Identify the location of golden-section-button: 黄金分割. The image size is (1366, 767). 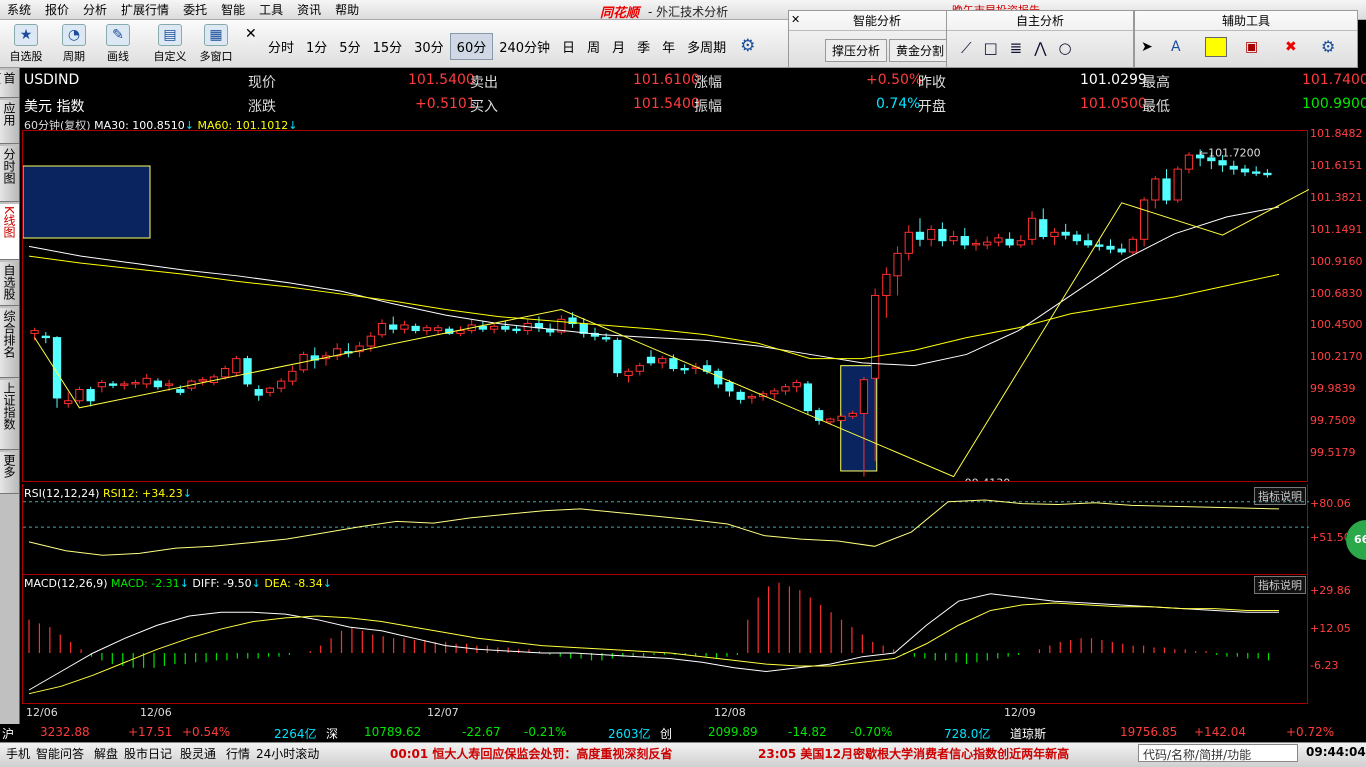
(920, 50).